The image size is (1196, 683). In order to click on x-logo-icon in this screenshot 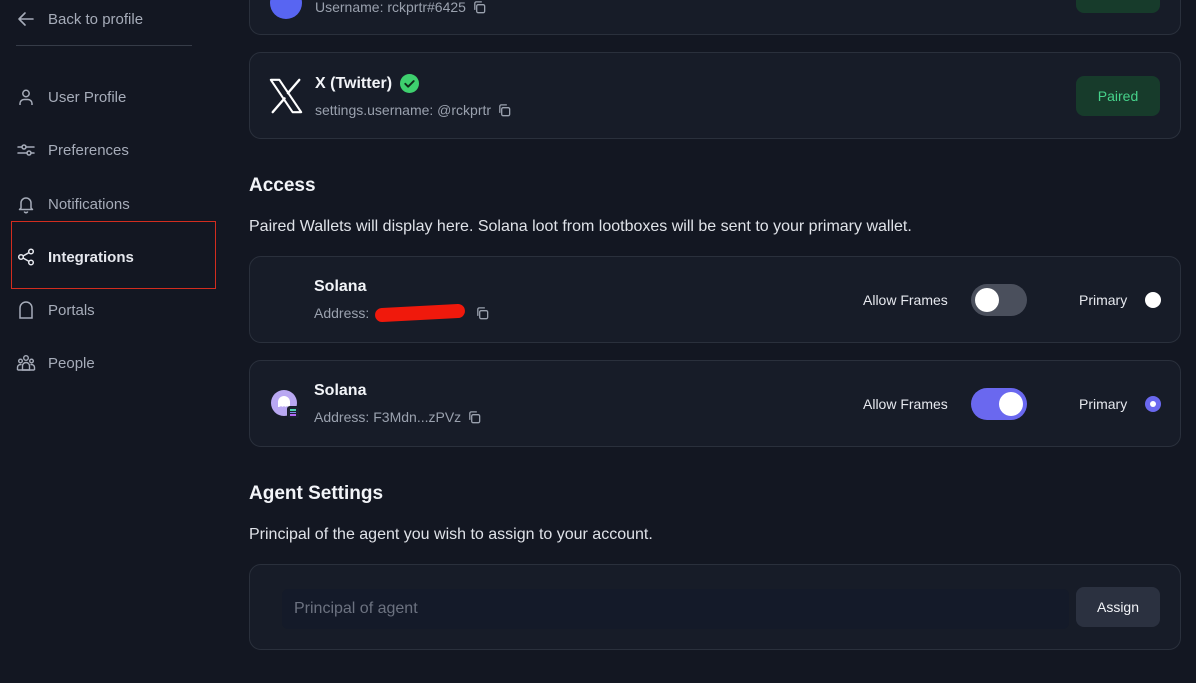, I will do `click(286, 96)`.